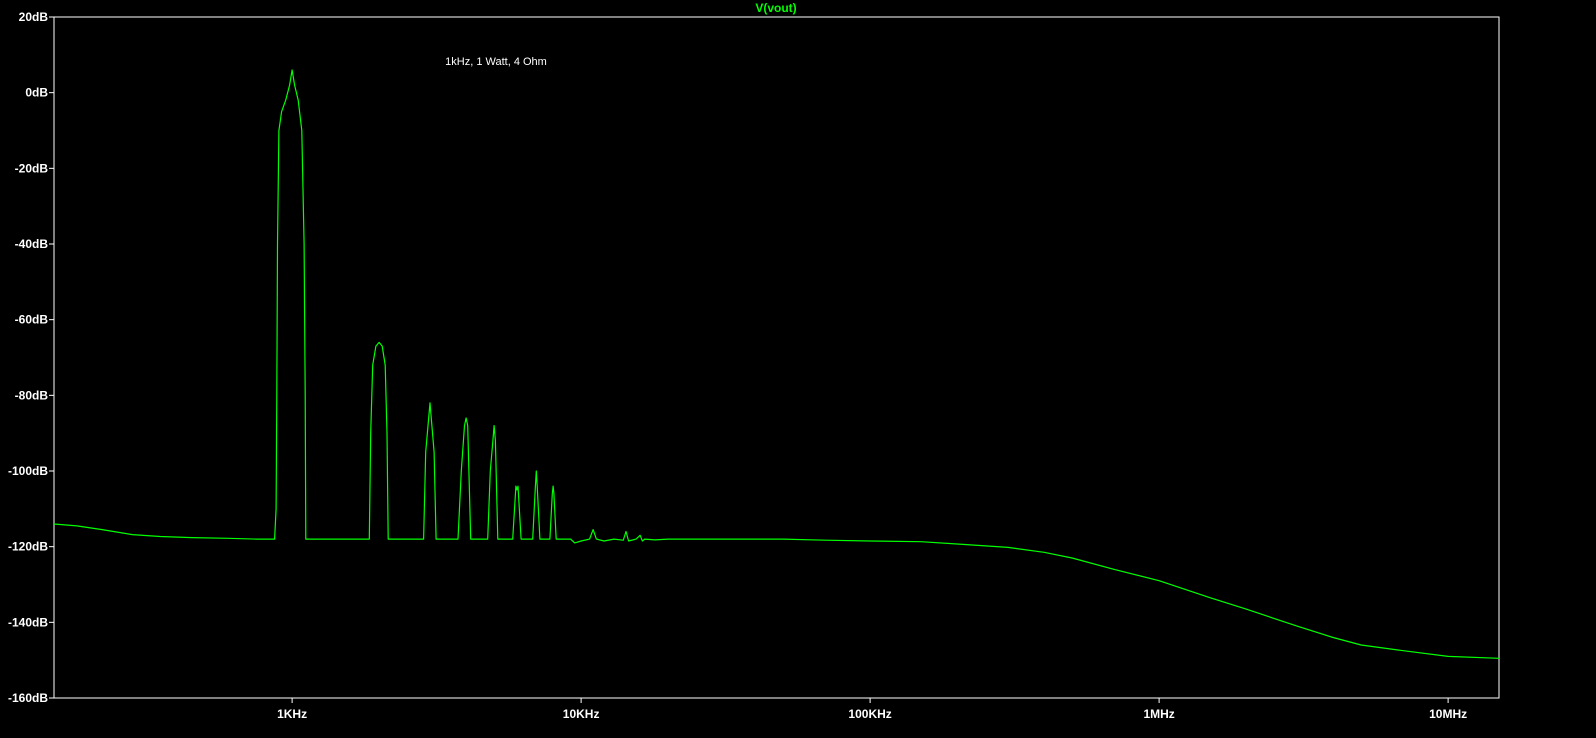 Image resolution: width=1596 pixels, height=738 pixels. What do you see at coordinates (775, 8) in the screenshot?
I see `trace-title: V(vout)` at bounding box center [775, 8].